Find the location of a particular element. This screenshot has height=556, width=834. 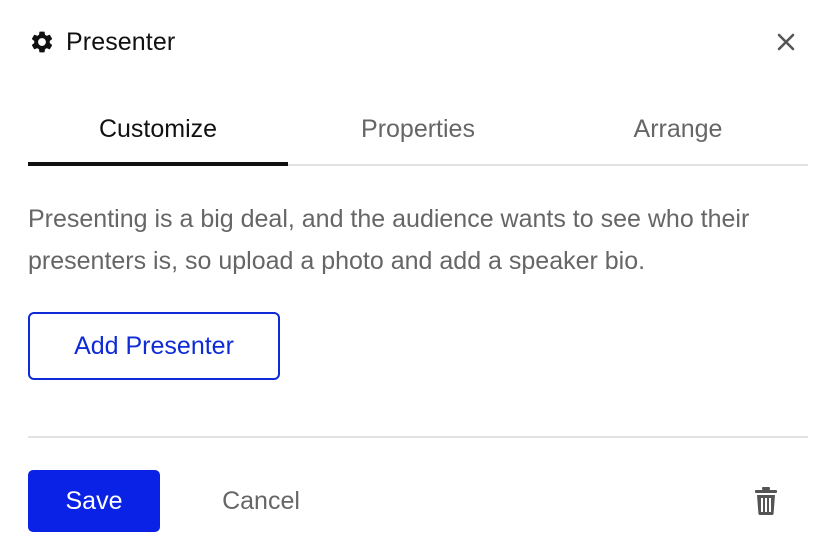

tab-properties: Properties is located at coordinates (418, 132).